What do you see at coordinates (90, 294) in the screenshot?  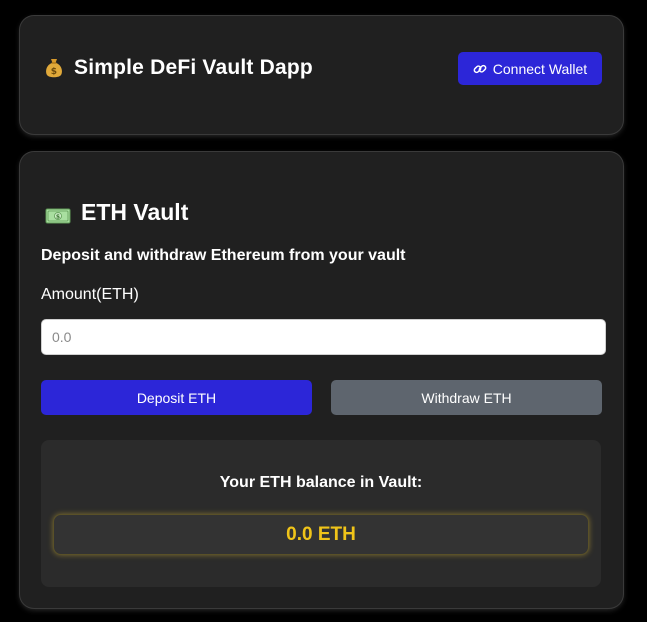 I see `amount-label: Amount(ETH)` at bounding box center [90, 294].